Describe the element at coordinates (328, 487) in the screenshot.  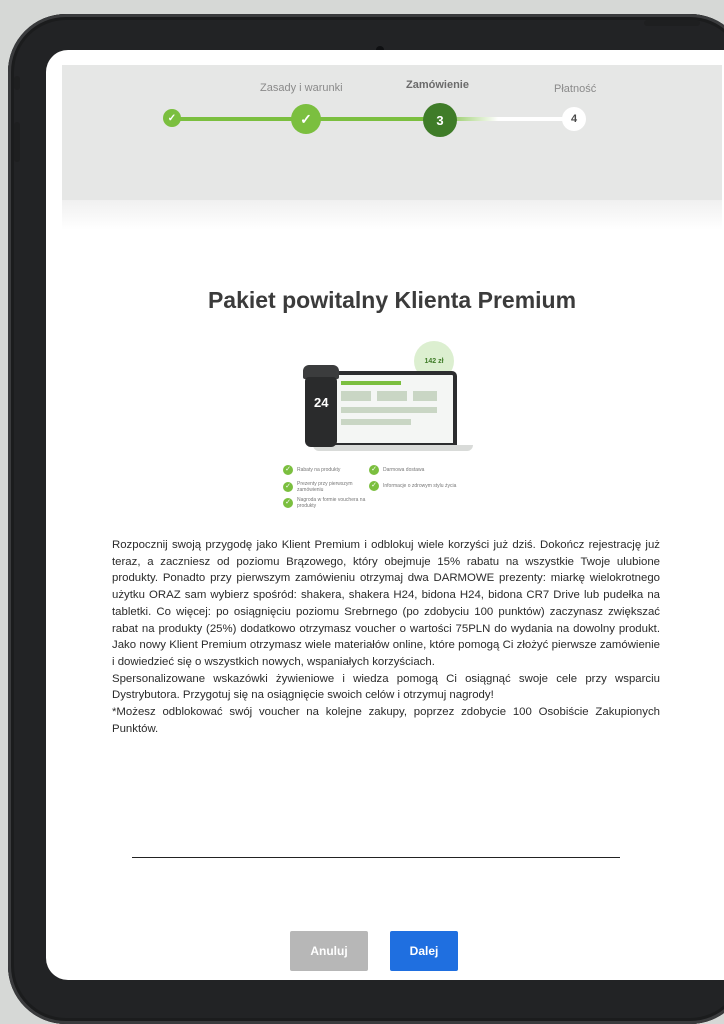
I see `benefit-item: ✓ Prezenty przy pierwszym zamówieniu` at that location.